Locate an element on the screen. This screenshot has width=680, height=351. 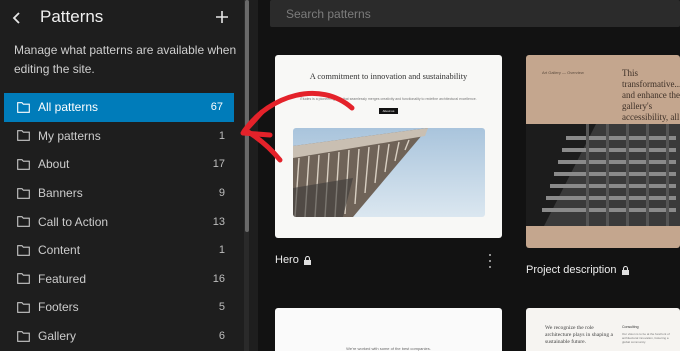
category-call-to-action: Call to Action 13 is located at coordinates (124, 221).